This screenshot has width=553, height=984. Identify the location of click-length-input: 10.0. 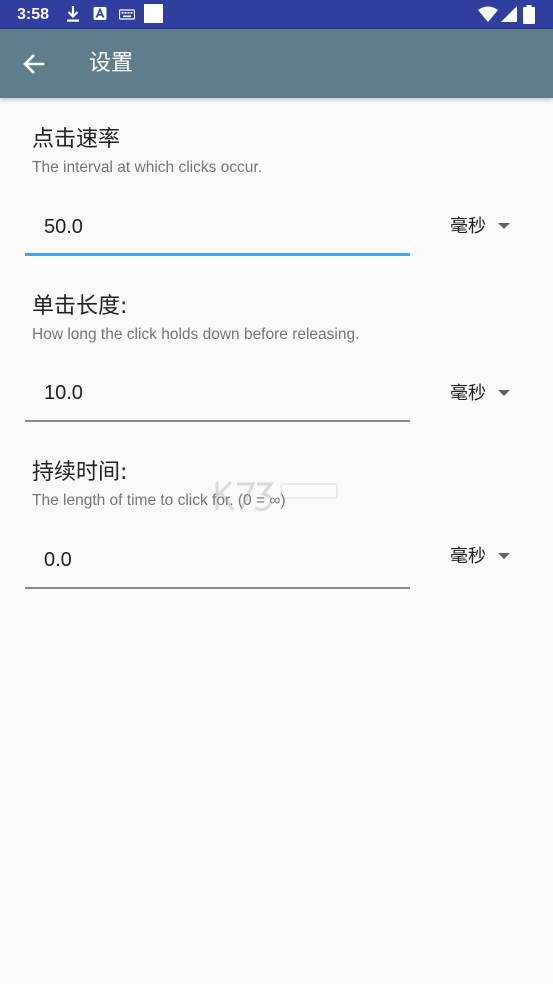
(217, 396).